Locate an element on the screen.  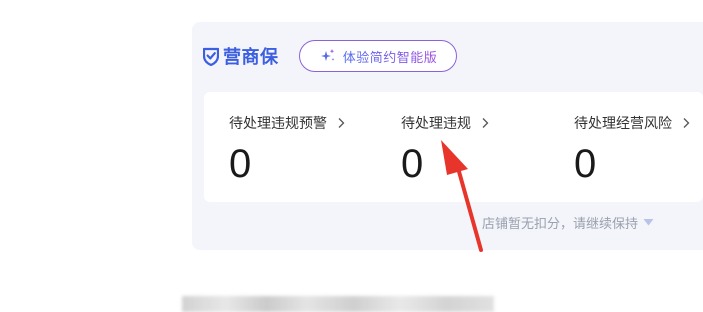
shield-check-icon is located at coordinates (211, 56).